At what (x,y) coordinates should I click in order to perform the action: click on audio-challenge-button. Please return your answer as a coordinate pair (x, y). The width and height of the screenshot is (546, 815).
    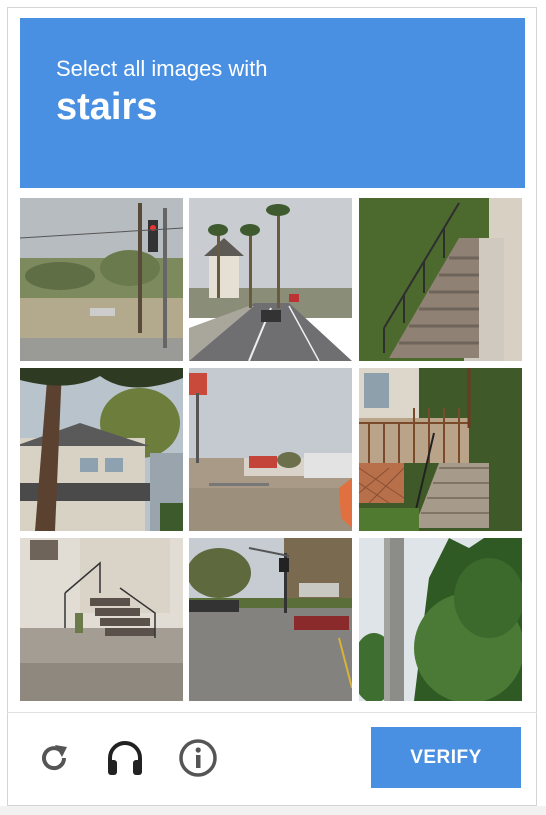
    Looking at the image, I should click on (125, 758).